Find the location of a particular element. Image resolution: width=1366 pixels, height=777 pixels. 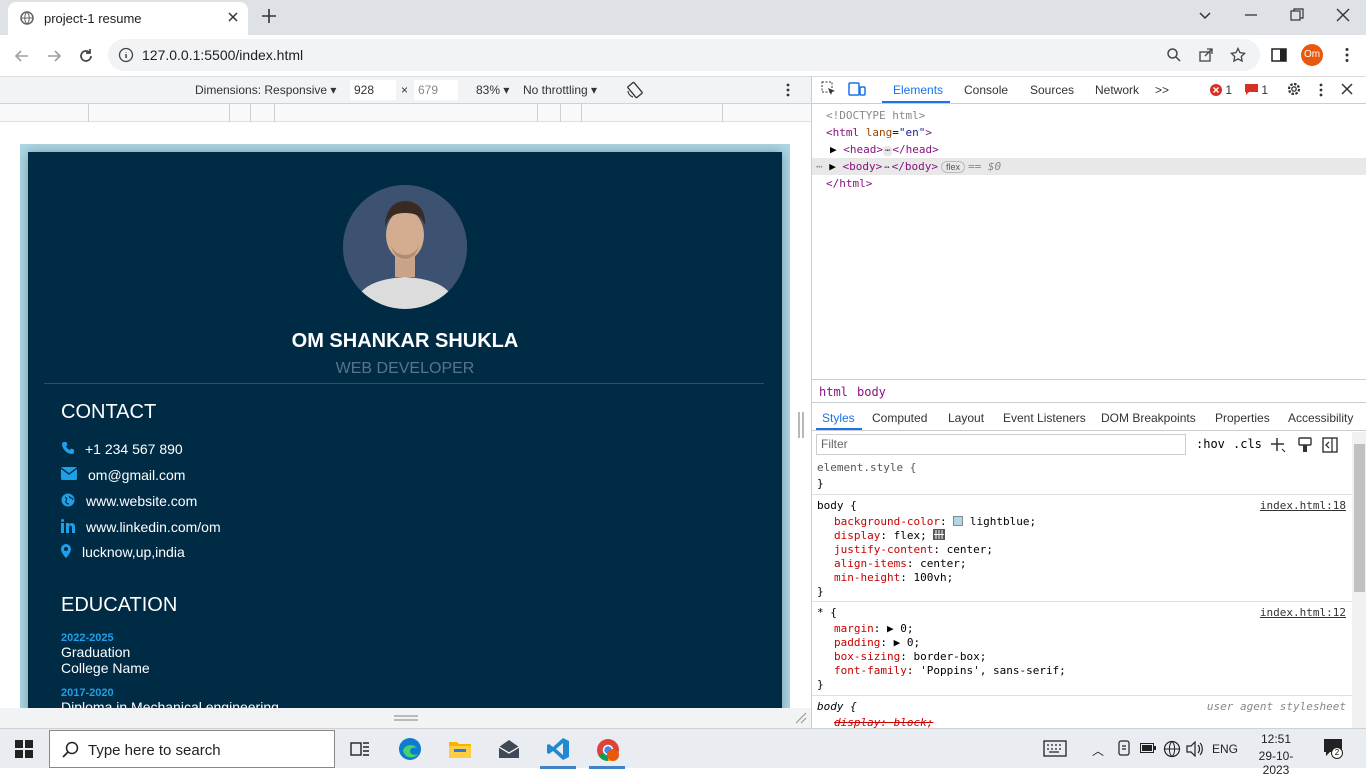

active-subtab-underline is located at coordinates (839, 429).